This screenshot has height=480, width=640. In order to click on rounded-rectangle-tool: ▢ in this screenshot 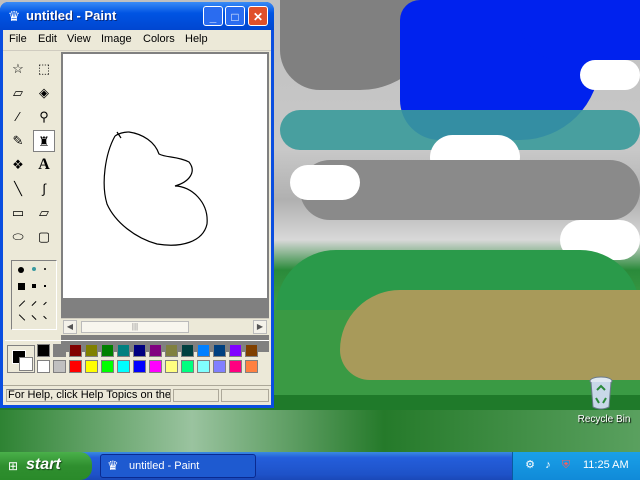, I will do `click(44, 237)`.